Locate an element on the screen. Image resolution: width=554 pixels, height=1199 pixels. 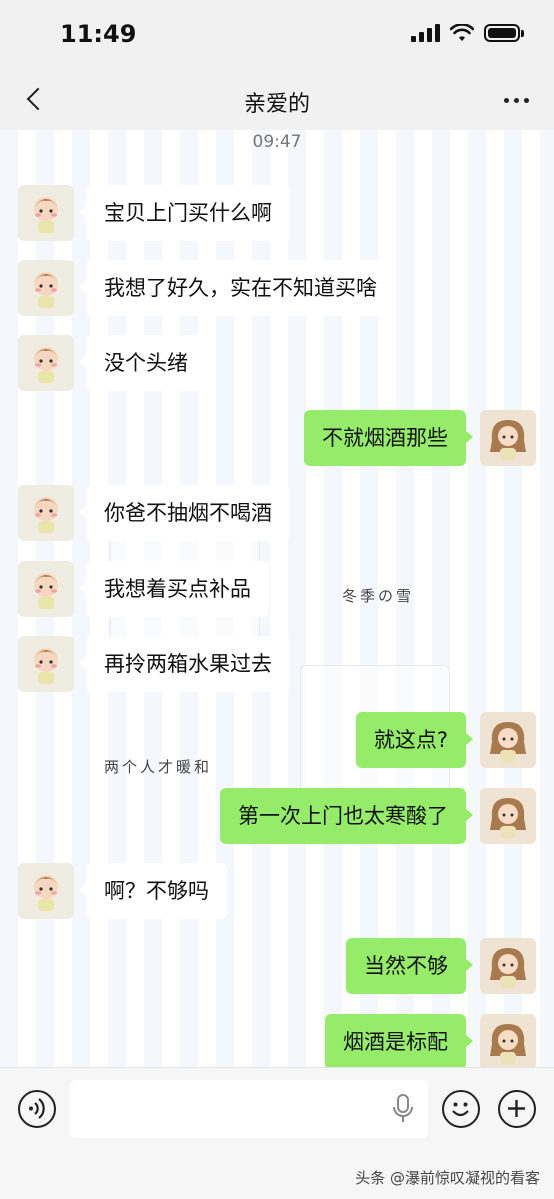
message-bubble-incoming: 宝贝上门买什么啊 is located at coordinates (184, 213).